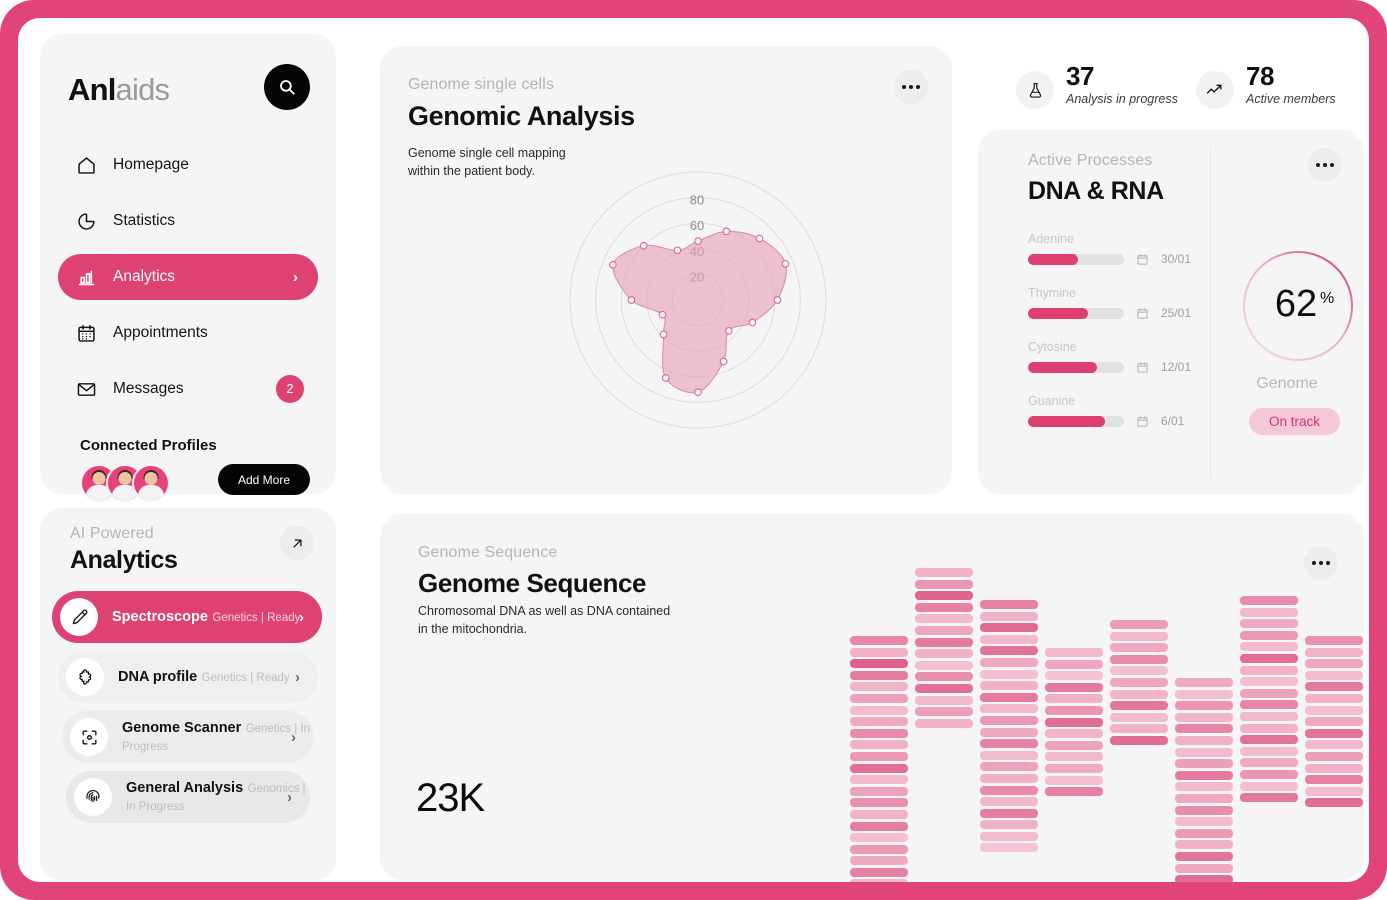  Describe the element at coordinates (1295, 421) in the screenshot. I see `status-badge: On track` at that location.